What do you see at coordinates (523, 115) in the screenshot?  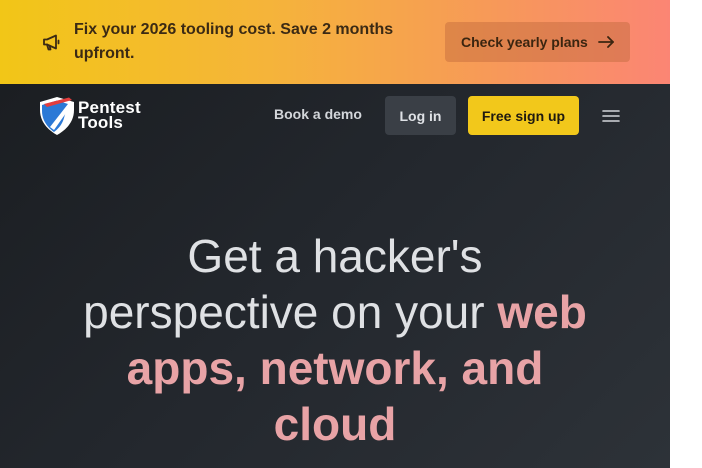 I see `free-signup-button: Free sign up` at bounding box center [523, 115].